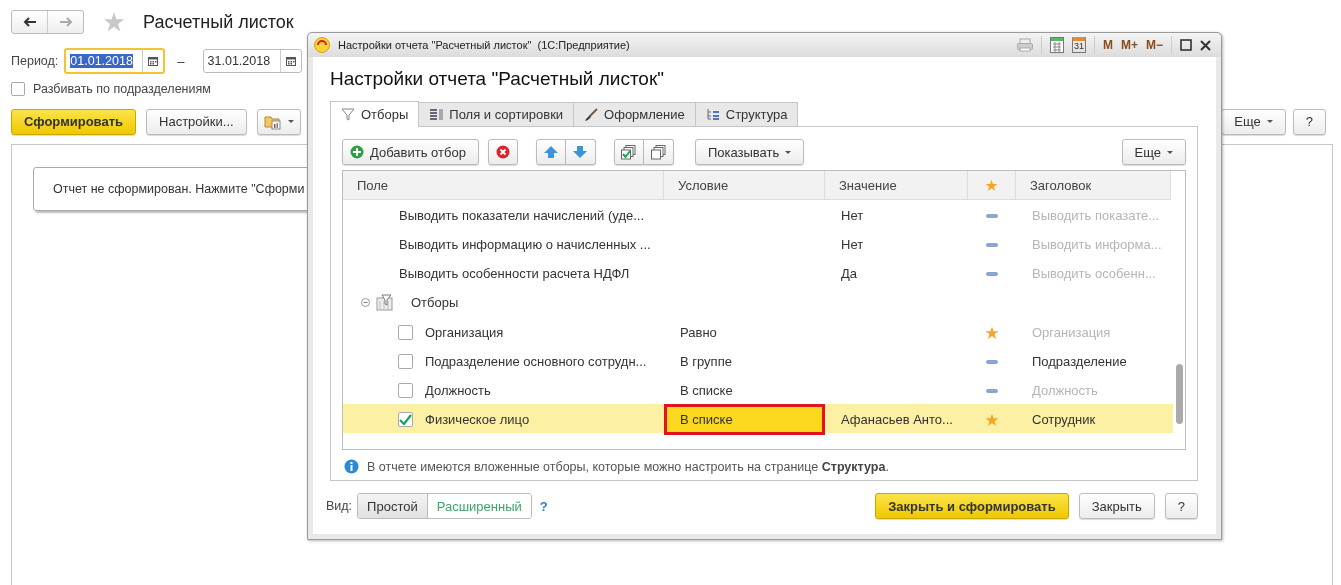 This screenshot has height=585, width=1341. What do you see at coordinates (74, 121) in the screenshot?
I see `primary-button: Сформировать` at bounding box center [74, 121].